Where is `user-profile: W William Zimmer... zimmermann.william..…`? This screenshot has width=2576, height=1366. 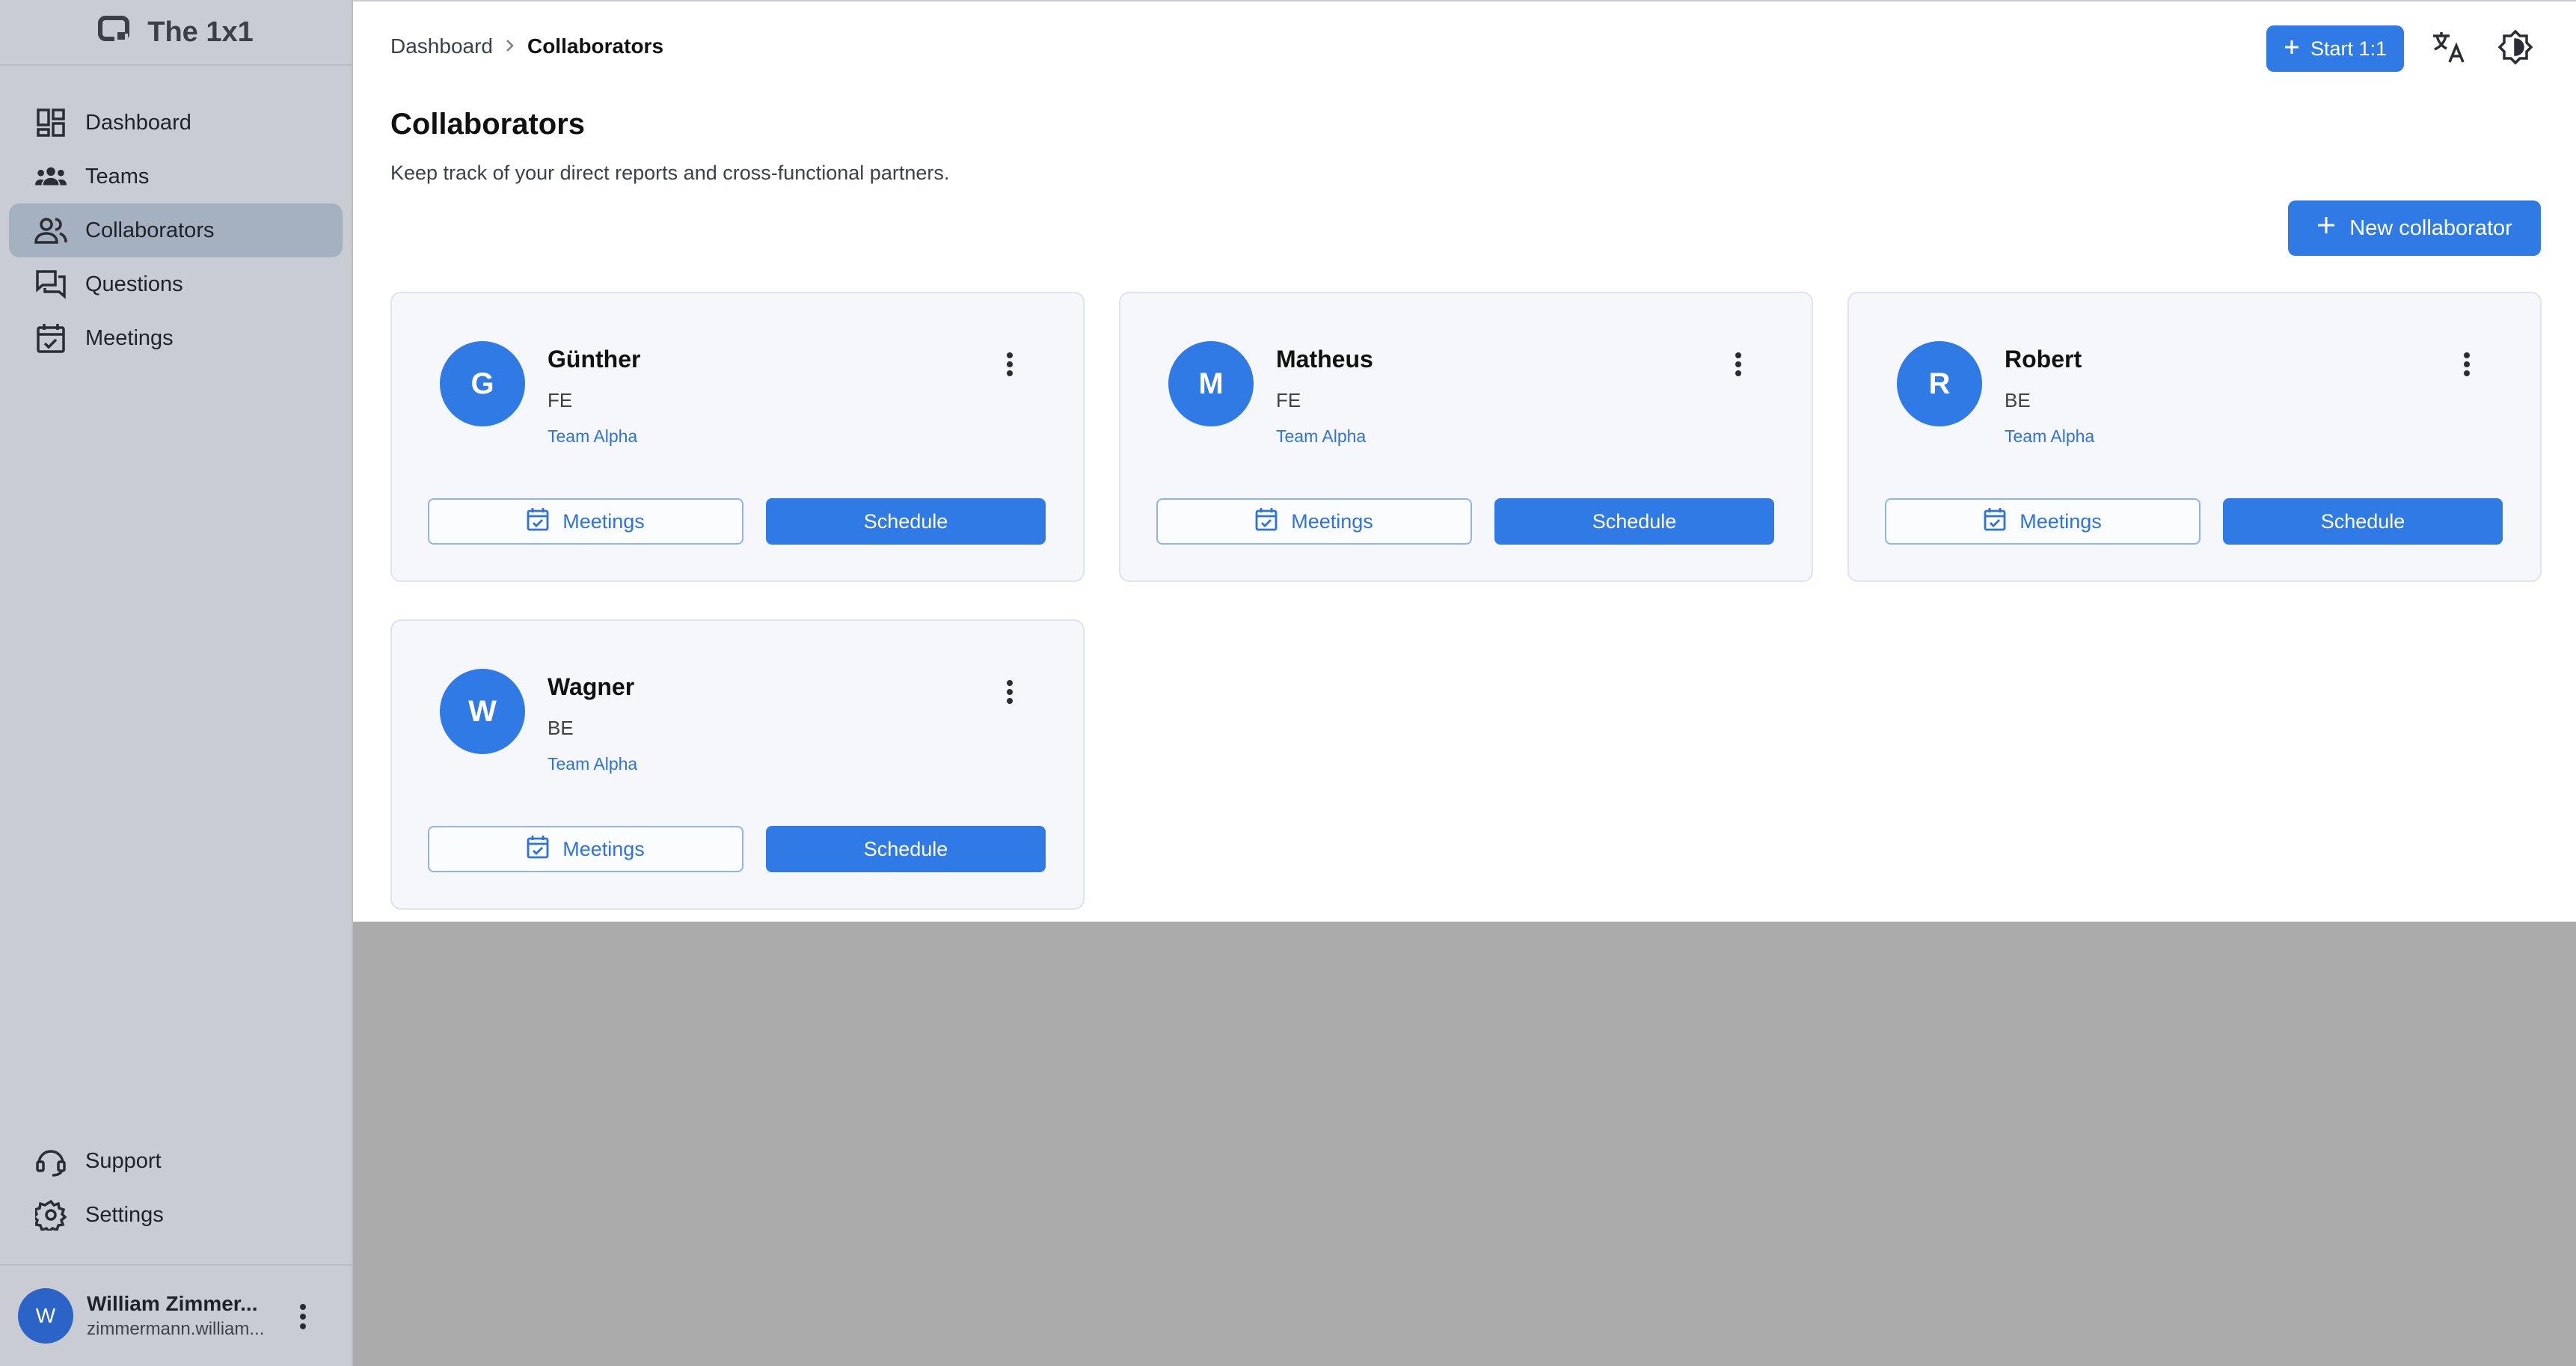 user-profile: W William Zimmer... zimmermann.william..… is located at coordinates (176, 1315).